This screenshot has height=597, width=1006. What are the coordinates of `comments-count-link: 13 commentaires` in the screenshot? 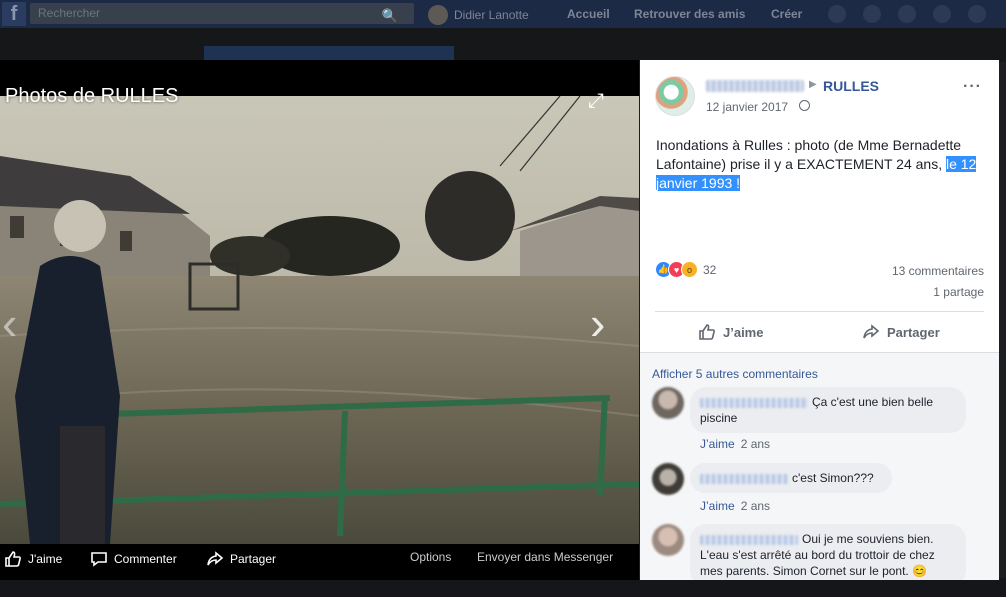 It's located at (938, 271).